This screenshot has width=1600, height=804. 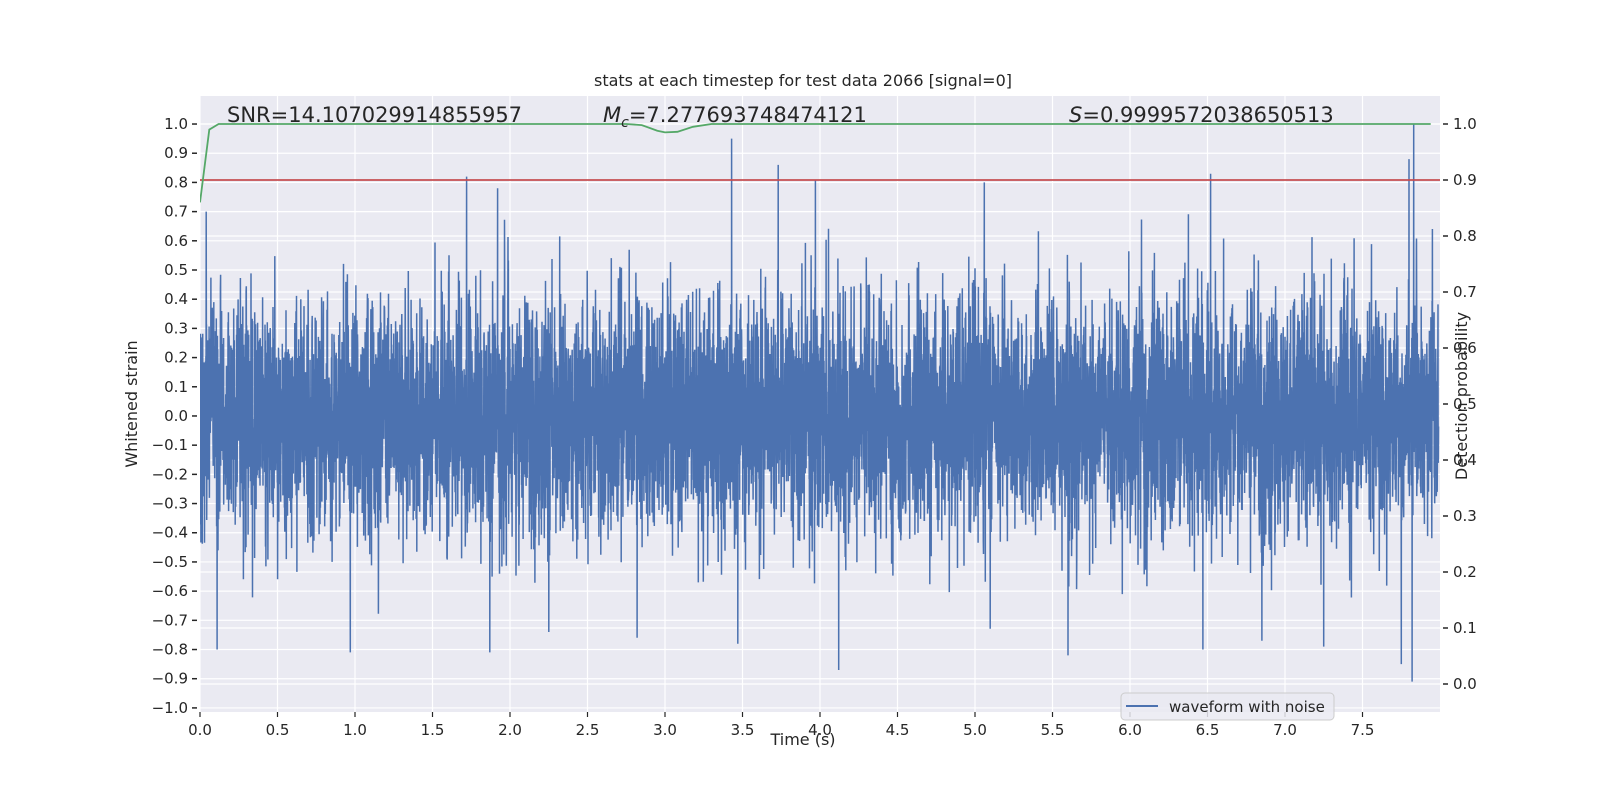 What do you see at coordinates (374, 115) in the screenshot?
I see `snr-annotation: SNR=14.107029914855957` at bounding box center [374, 115].